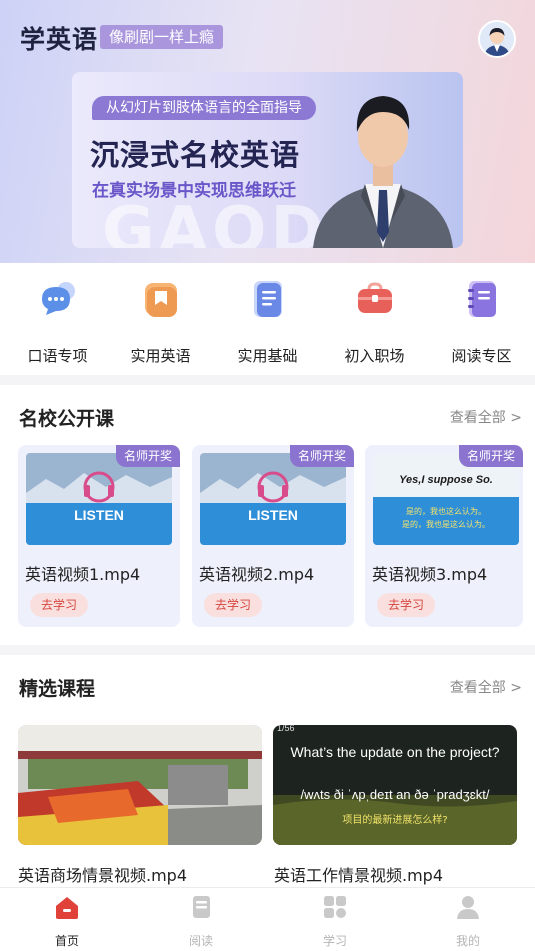 This screenshot has height=951, width=535. Describe the element at coordinates (374, 356) in the screenshot. I see `quick-nav-label: 初入职场` at that location.